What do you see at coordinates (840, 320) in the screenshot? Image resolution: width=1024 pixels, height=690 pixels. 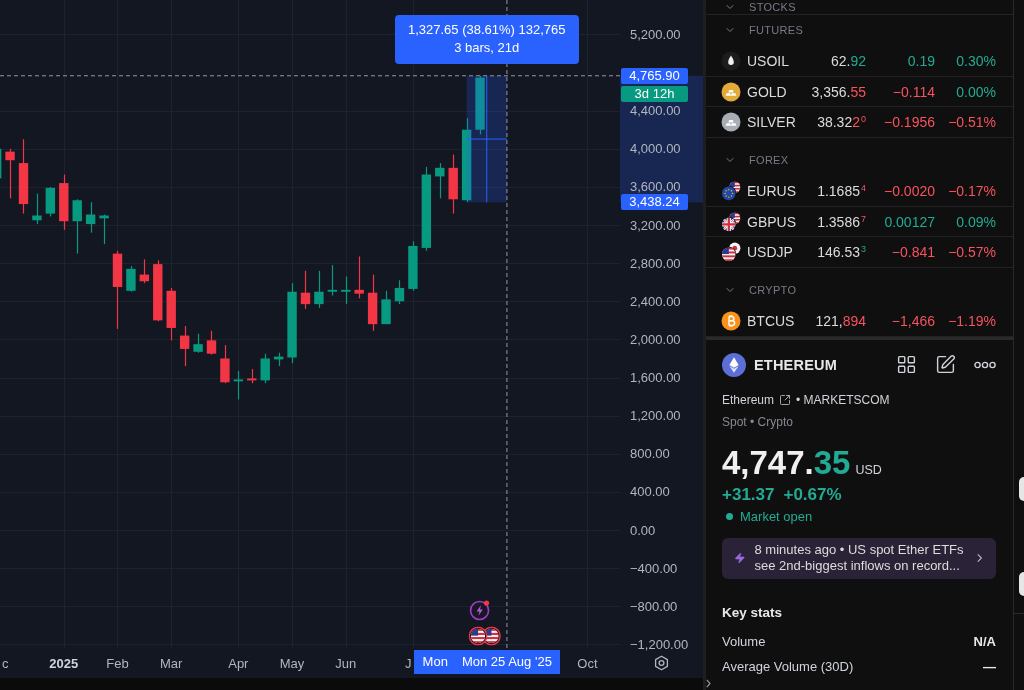 I see `last-price: 121,894` at bounding box center [840, 320].